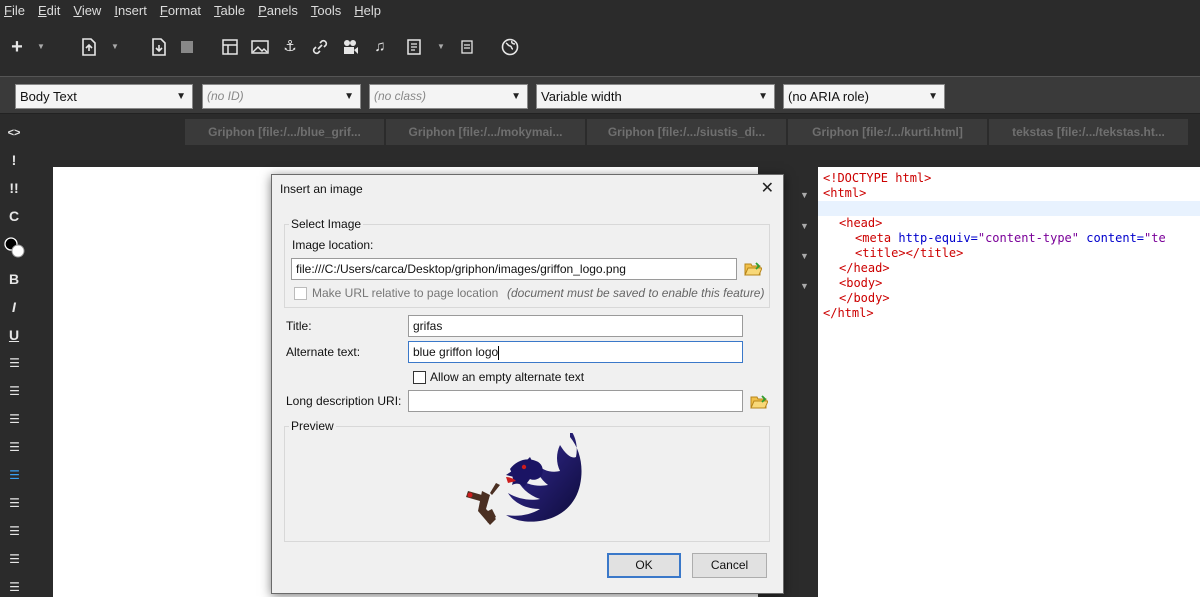 This screenshot has height=597, width=1200. What do you see at coordinates (372, 10) in the screenshot?
I see `menu-label-rest: elp` at bounding box center [372, 10].